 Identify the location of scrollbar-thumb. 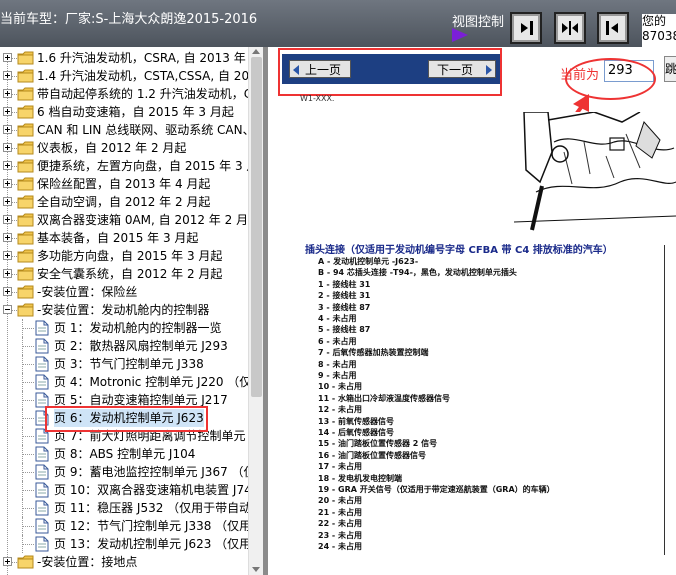
(256, 227).